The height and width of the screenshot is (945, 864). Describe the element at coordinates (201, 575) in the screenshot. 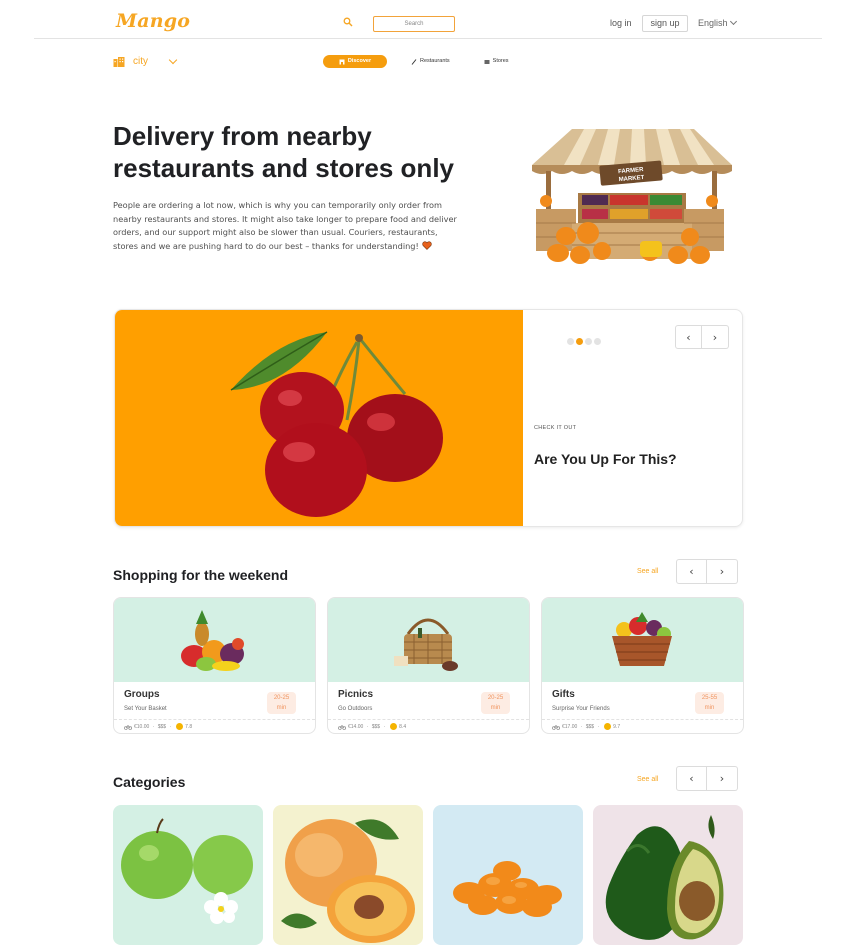

I see `section-title-weekend: Shopping for the weekend` at that location.